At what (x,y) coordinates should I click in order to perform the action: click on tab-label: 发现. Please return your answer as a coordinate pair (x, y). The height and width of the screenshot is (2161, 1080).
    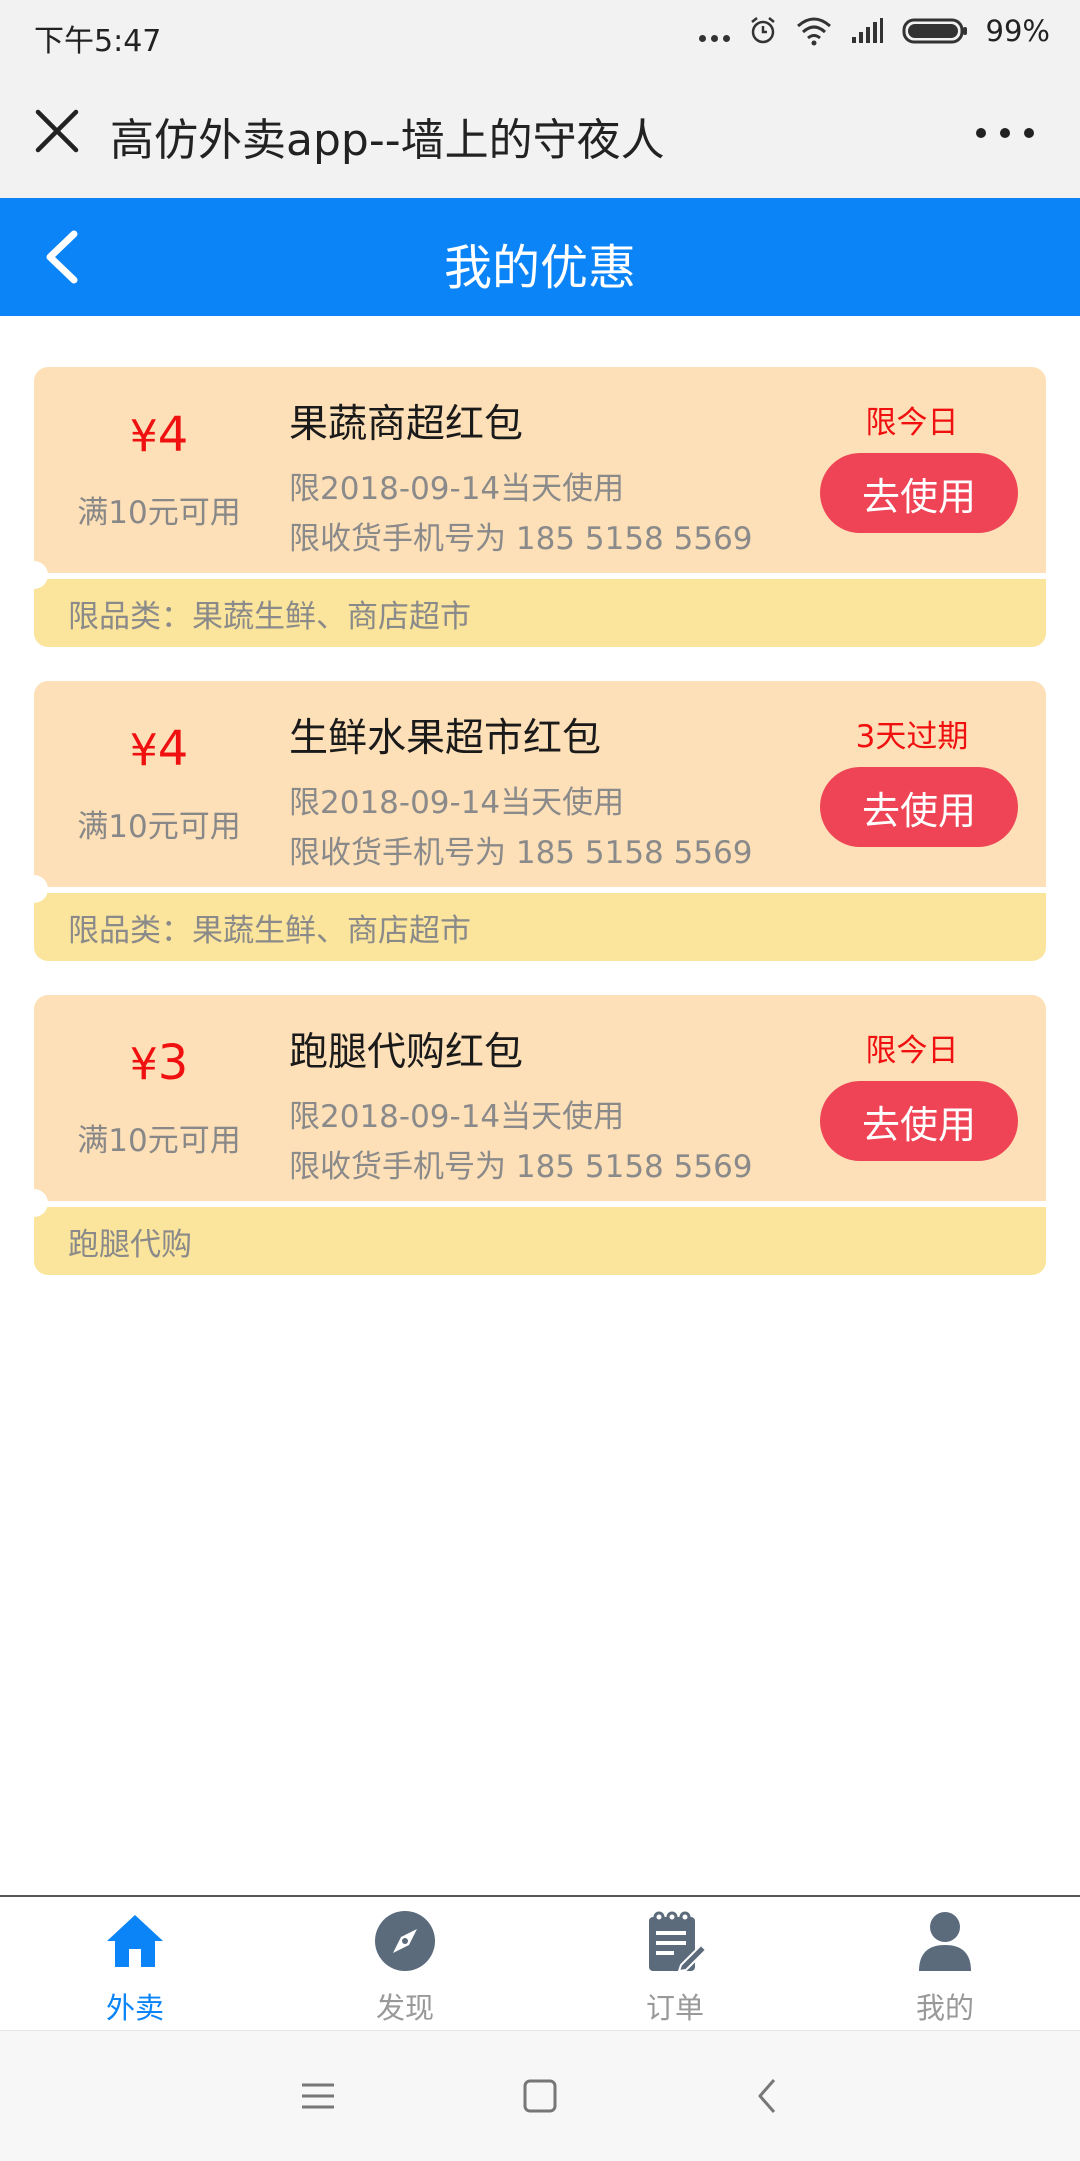
    Looking at the image, I should click on (404, 2008).